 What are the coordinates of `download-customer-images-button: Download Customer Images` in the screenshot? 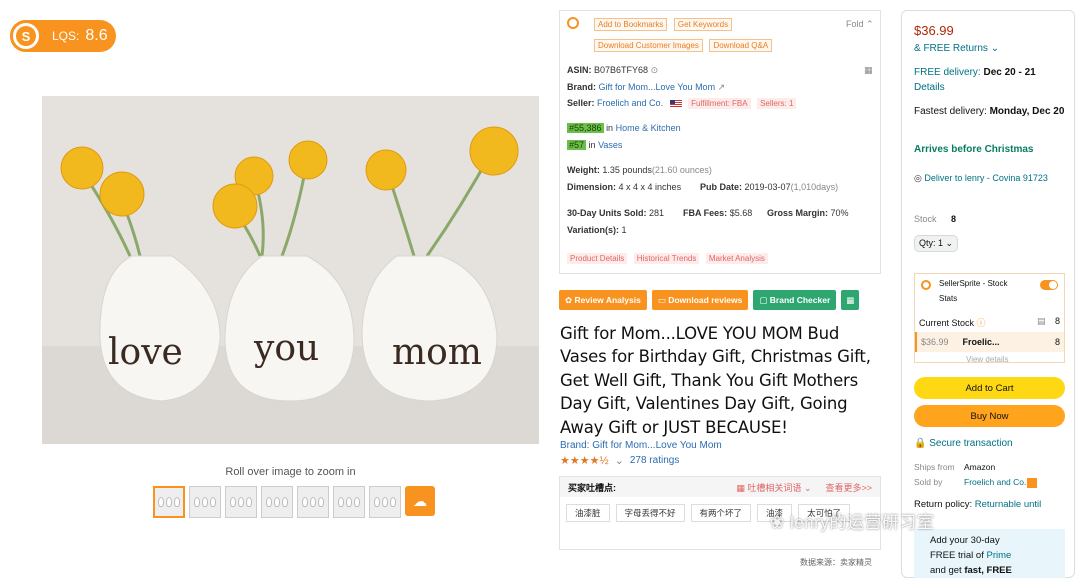 It's located at (648, 45).